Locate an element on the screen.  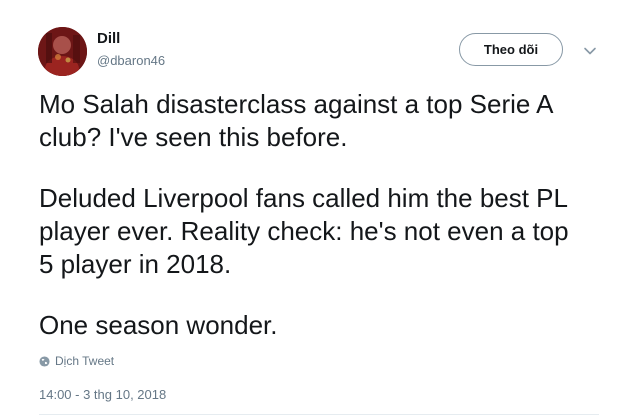
chevron-down-icon is located at coordinates (590, 51).